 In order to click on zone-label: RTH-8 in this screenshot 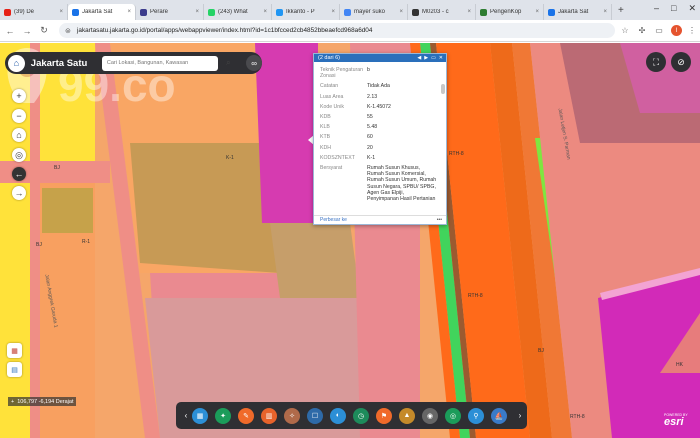, I will do `click(475, 296)`.